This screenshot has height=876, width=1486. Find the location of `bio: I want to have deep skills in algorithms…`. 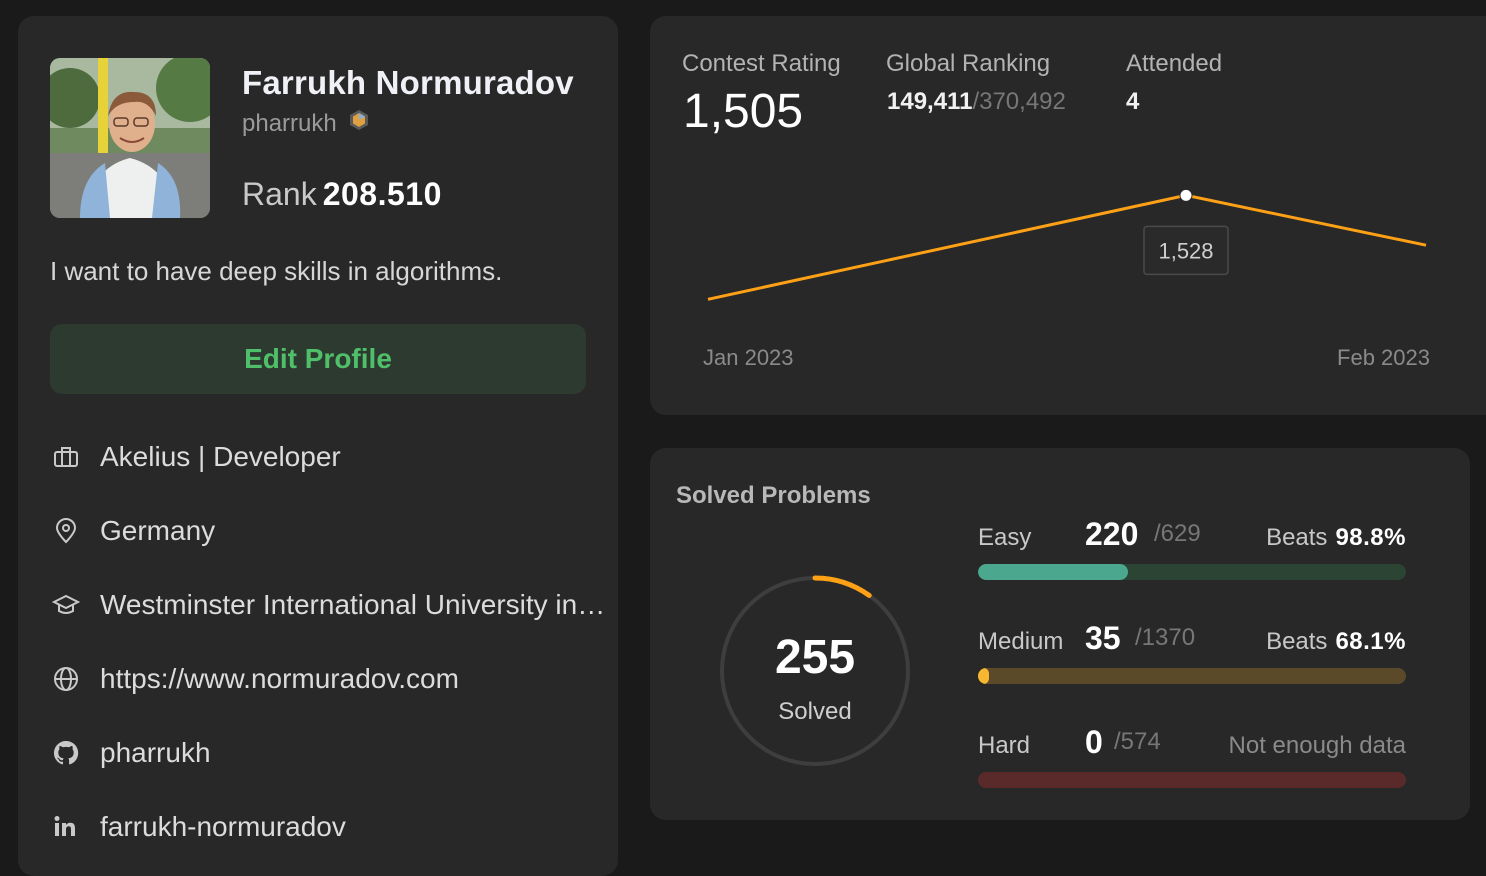

bio: I want to have deep skills in algorithms… is located at coordinates (276, 271).